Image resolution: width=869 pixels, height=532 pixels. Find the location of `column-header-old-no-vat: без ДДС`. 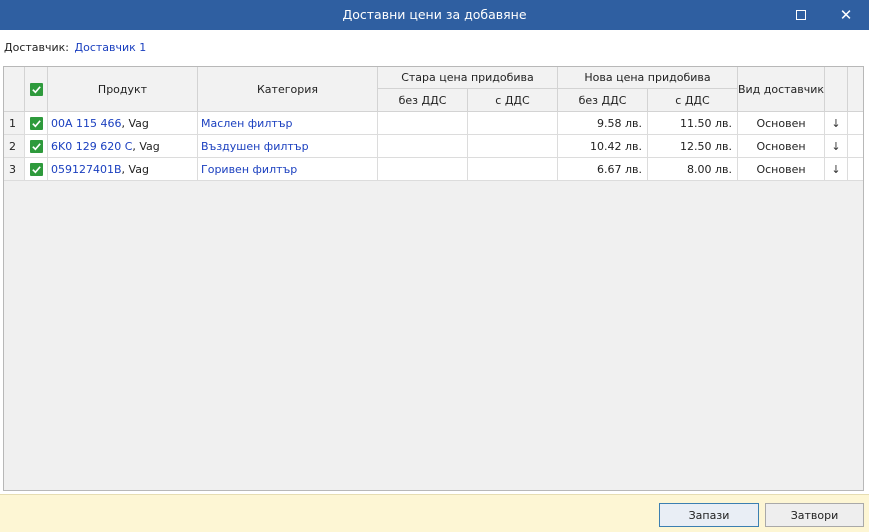

column-header-old-no-vat: без ДДС is located at coordinates (423, 100).